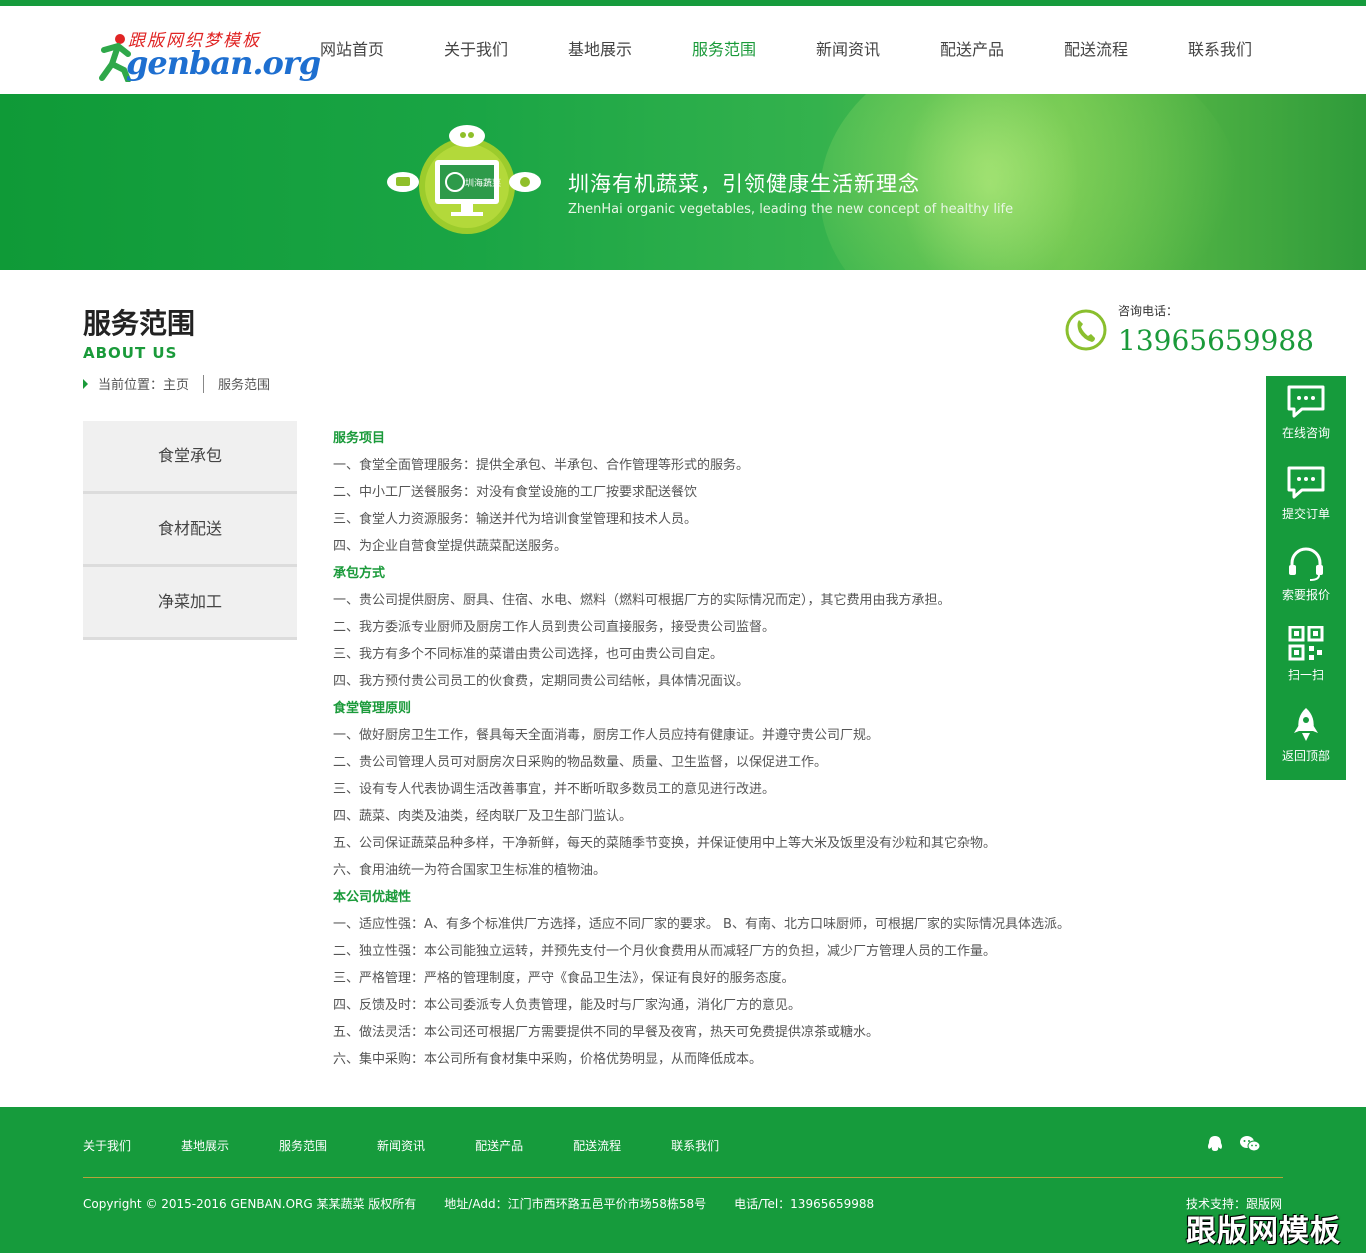 The height and width of the screenshot is (1253, 1366). What do you see at coordinates (483, 816) in the screenshot?
I see `section-line: 四、蔬菜、肉类及油类，经肉联厂及卫生部门监认。` at bounding box center [483, 816].